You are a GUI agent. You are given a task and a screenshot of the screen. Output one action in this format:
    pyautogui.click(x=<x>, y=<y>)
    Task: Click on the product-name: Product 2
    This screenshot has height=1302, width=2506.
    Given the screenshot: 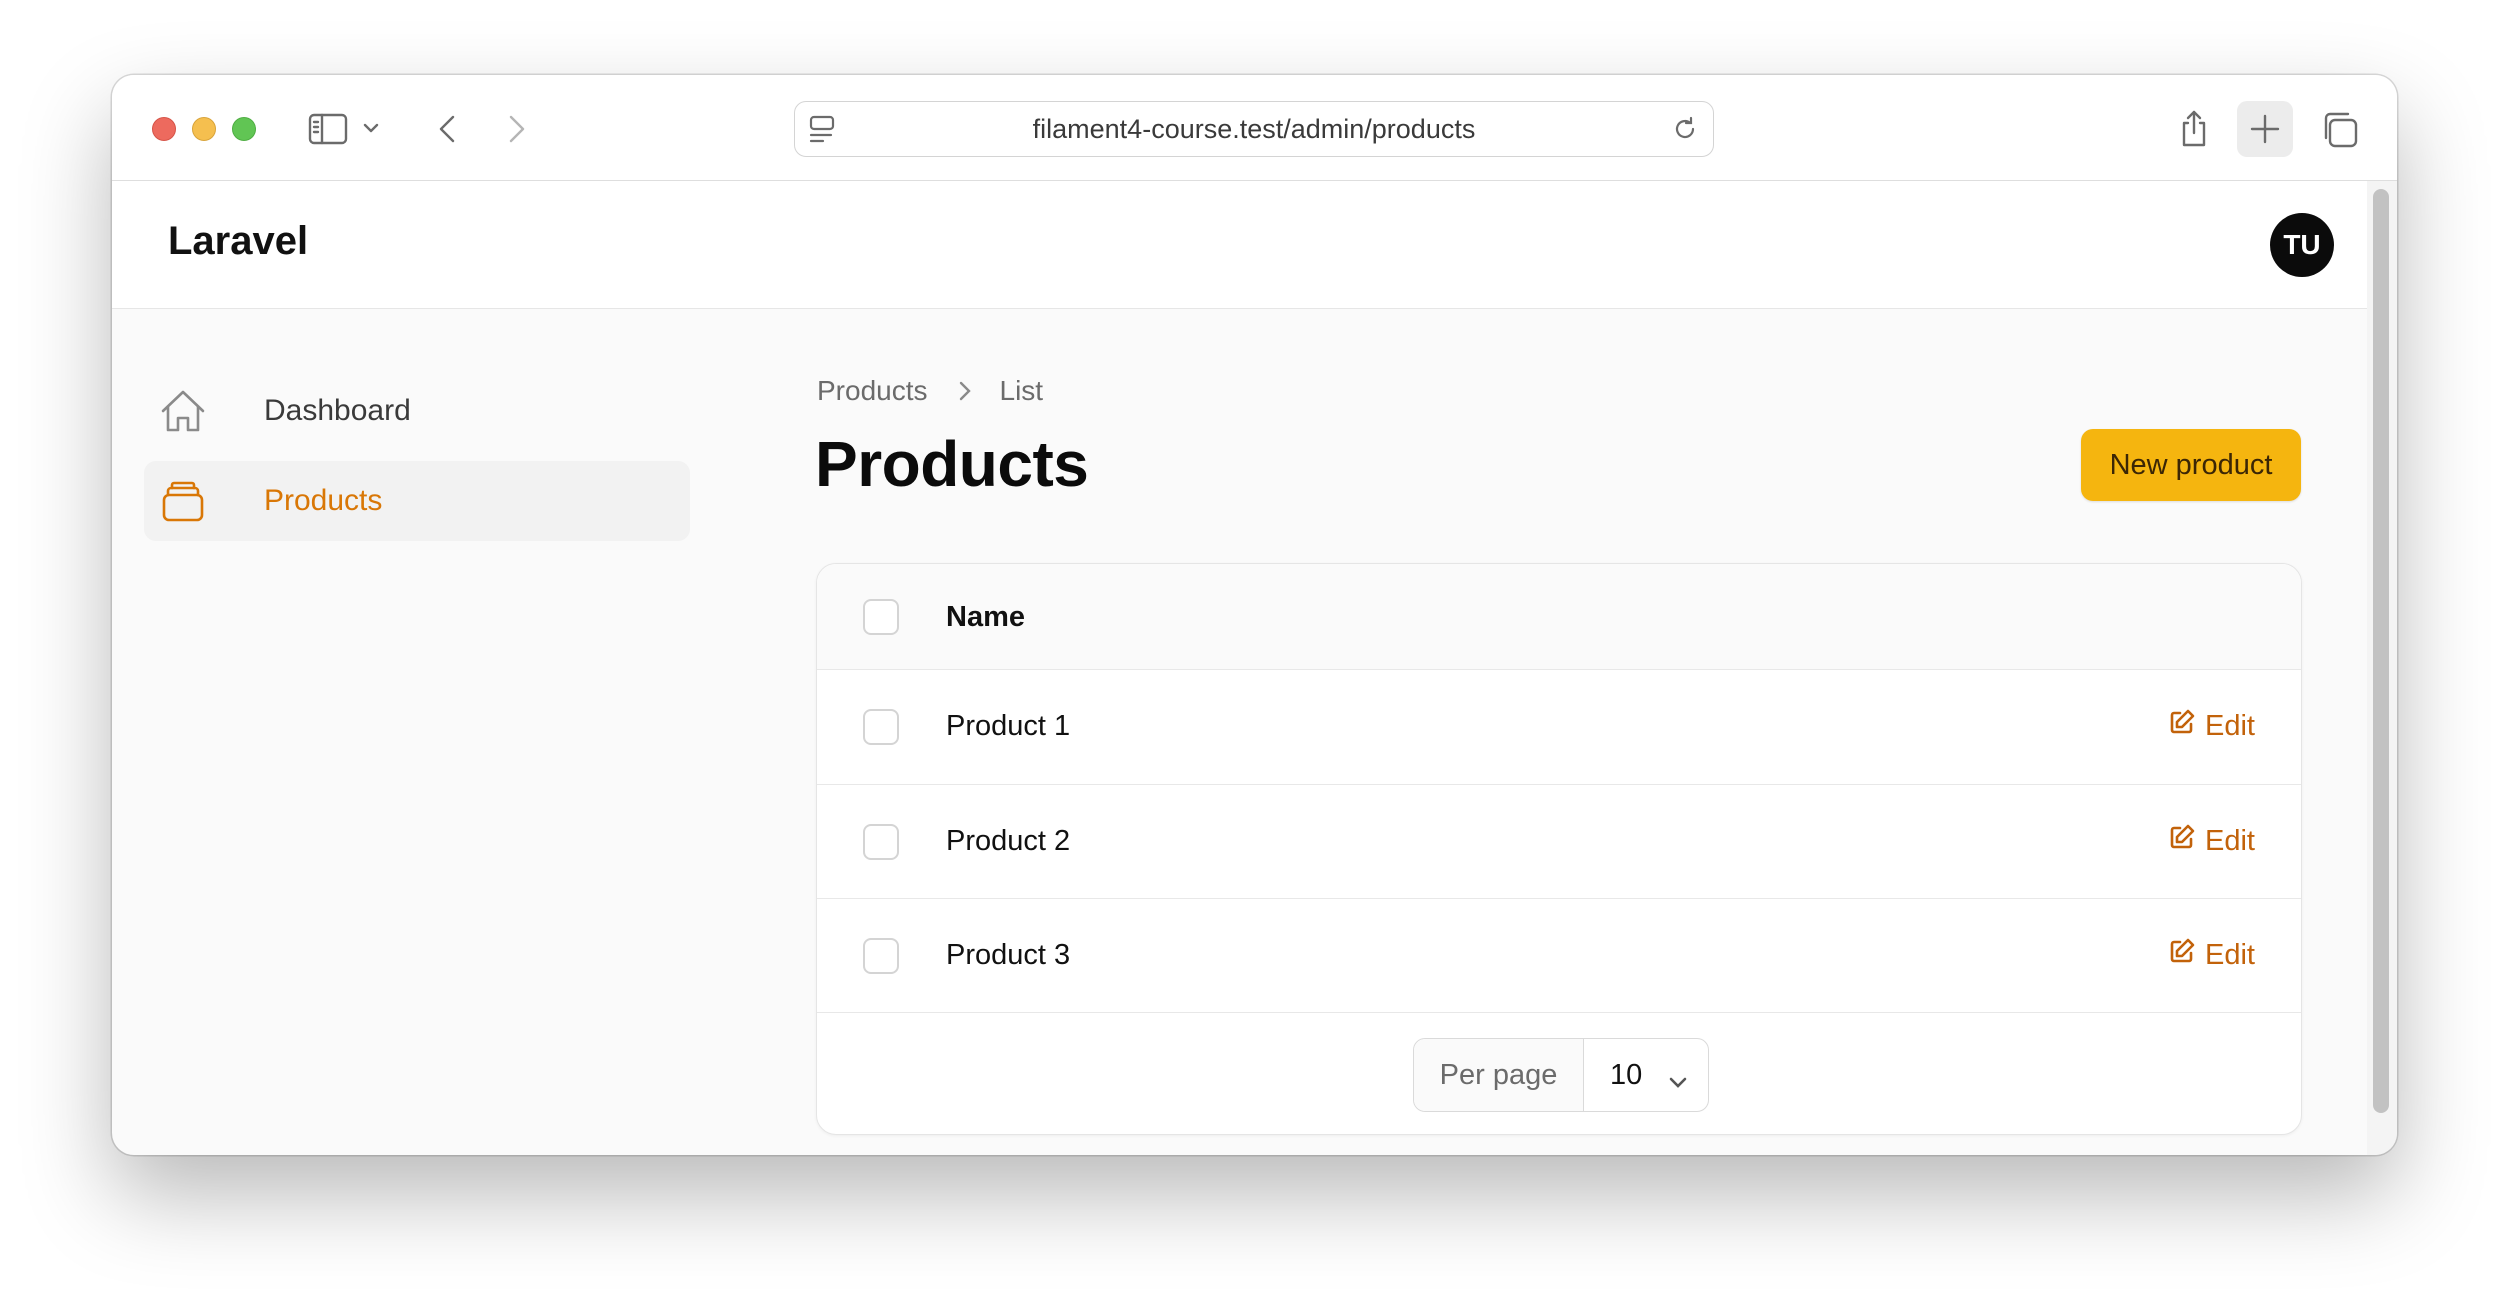 What is the action you would take?
    pyautogui.click(x=1008, y=841)
    